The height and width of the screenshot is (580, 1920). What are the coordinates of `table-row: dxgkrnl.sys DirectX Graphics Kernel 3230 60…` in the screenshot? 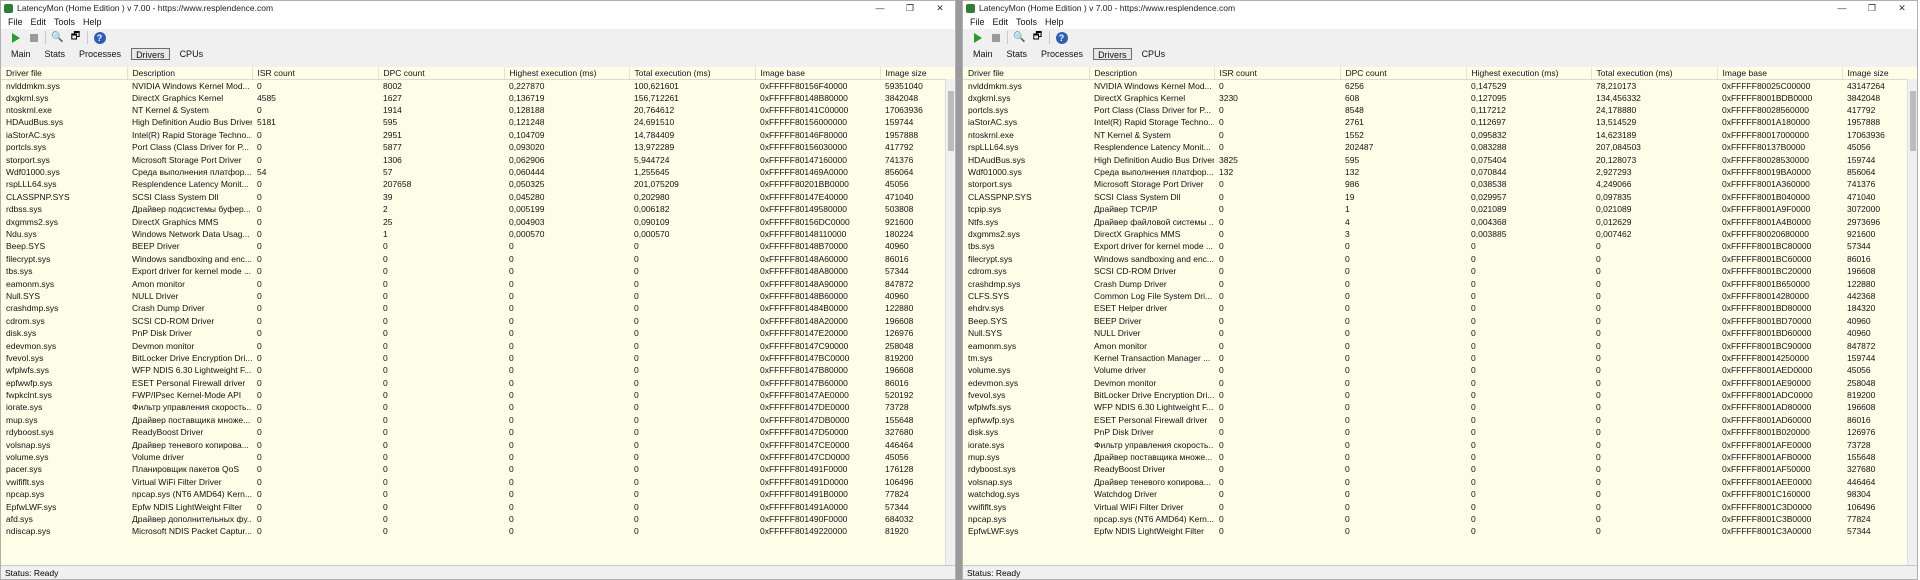 It's located at (1440, 98).